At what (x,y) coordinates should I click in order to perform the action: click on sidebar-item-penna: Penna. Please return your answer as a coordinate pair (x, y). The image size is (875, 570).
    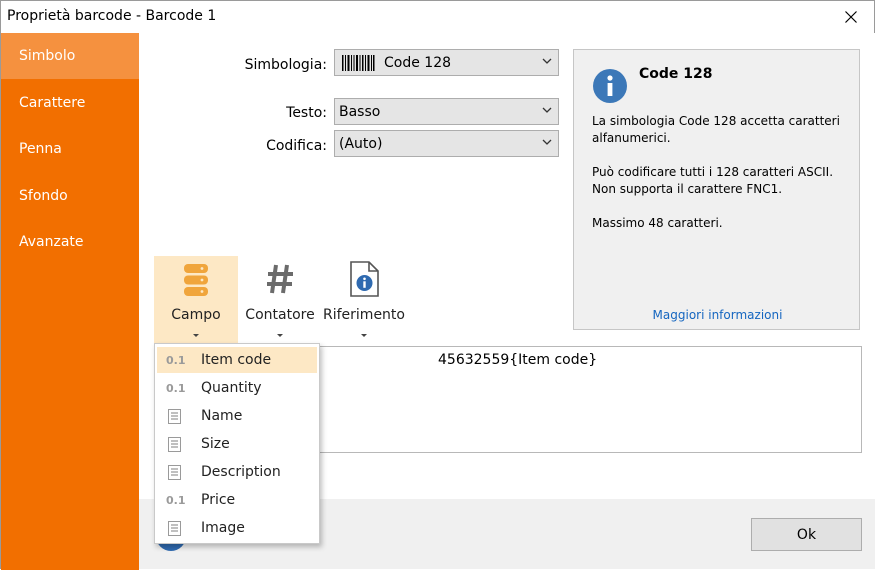
    Looking at the image, I should click on (70, 149).